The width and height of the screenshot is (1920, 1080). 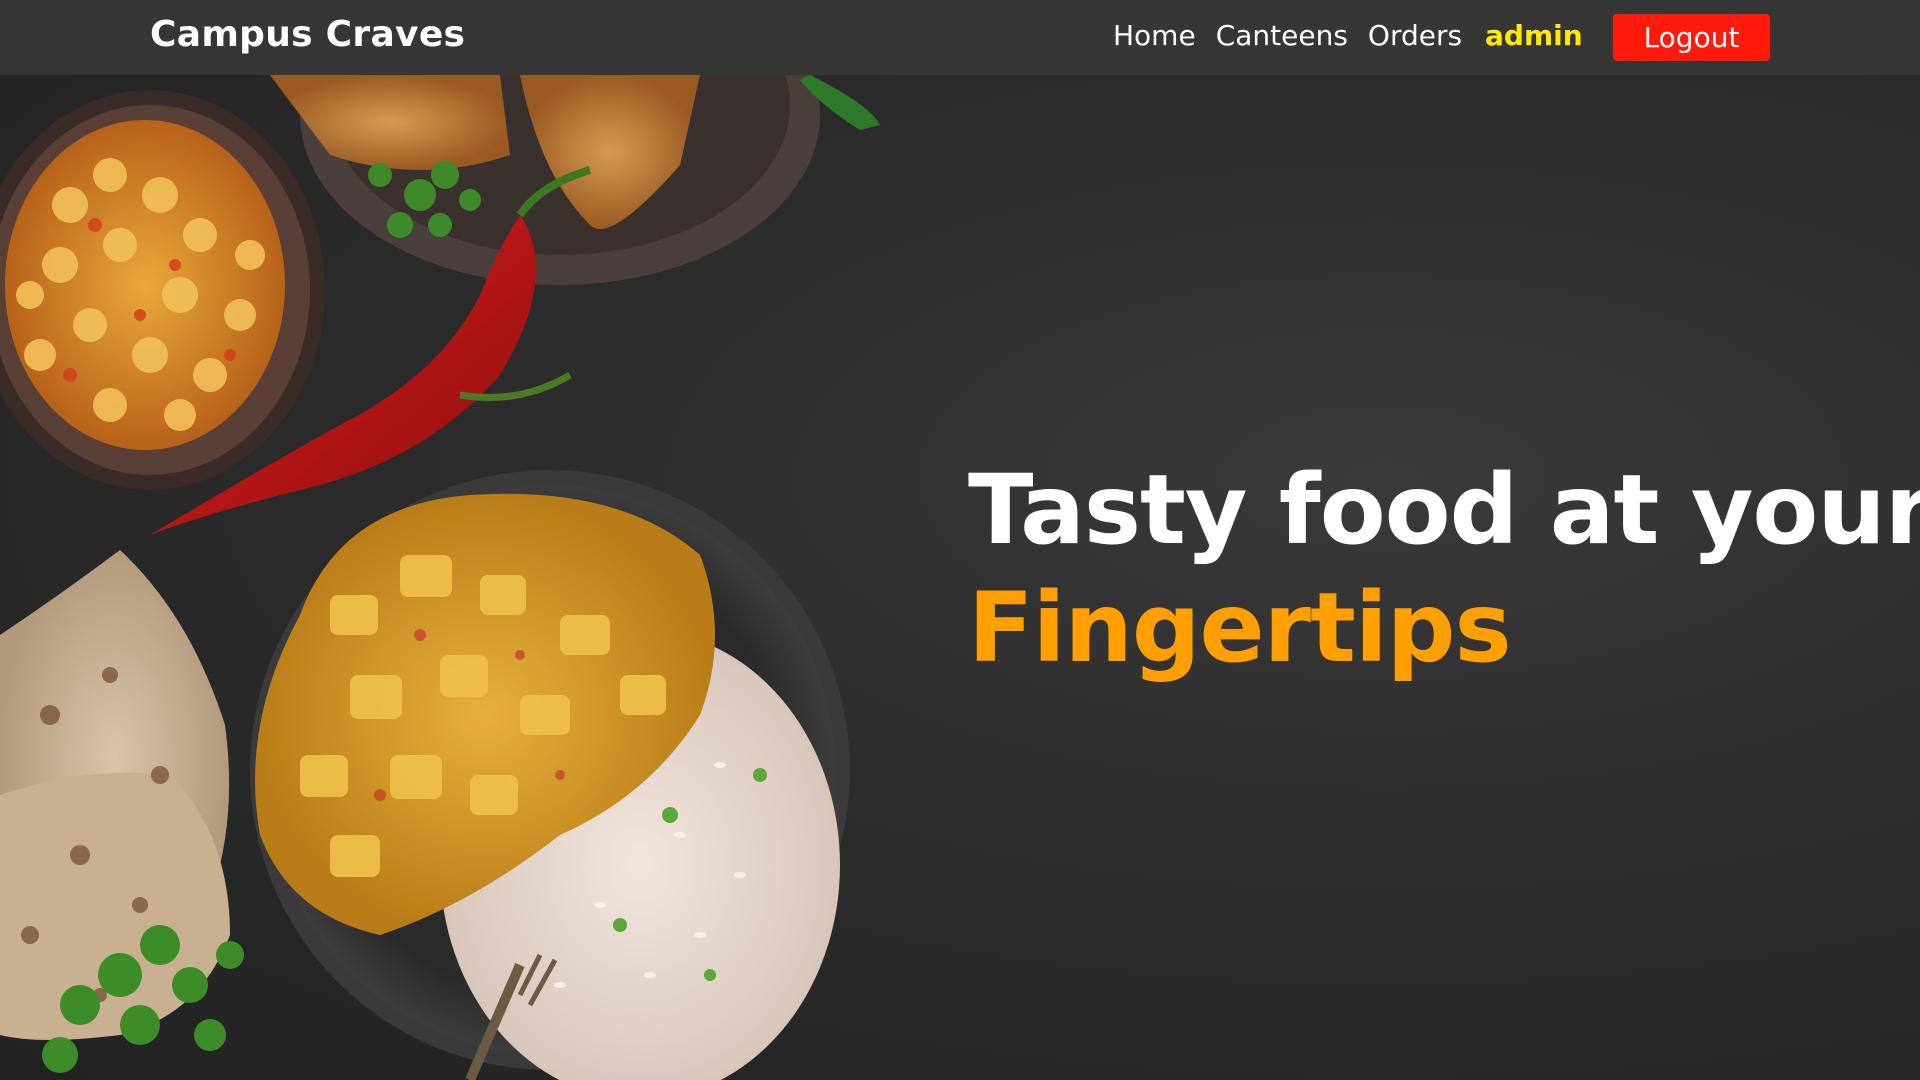 I want to click on nav-links: Home Canteens Orders, so click(x=1287, y=35).